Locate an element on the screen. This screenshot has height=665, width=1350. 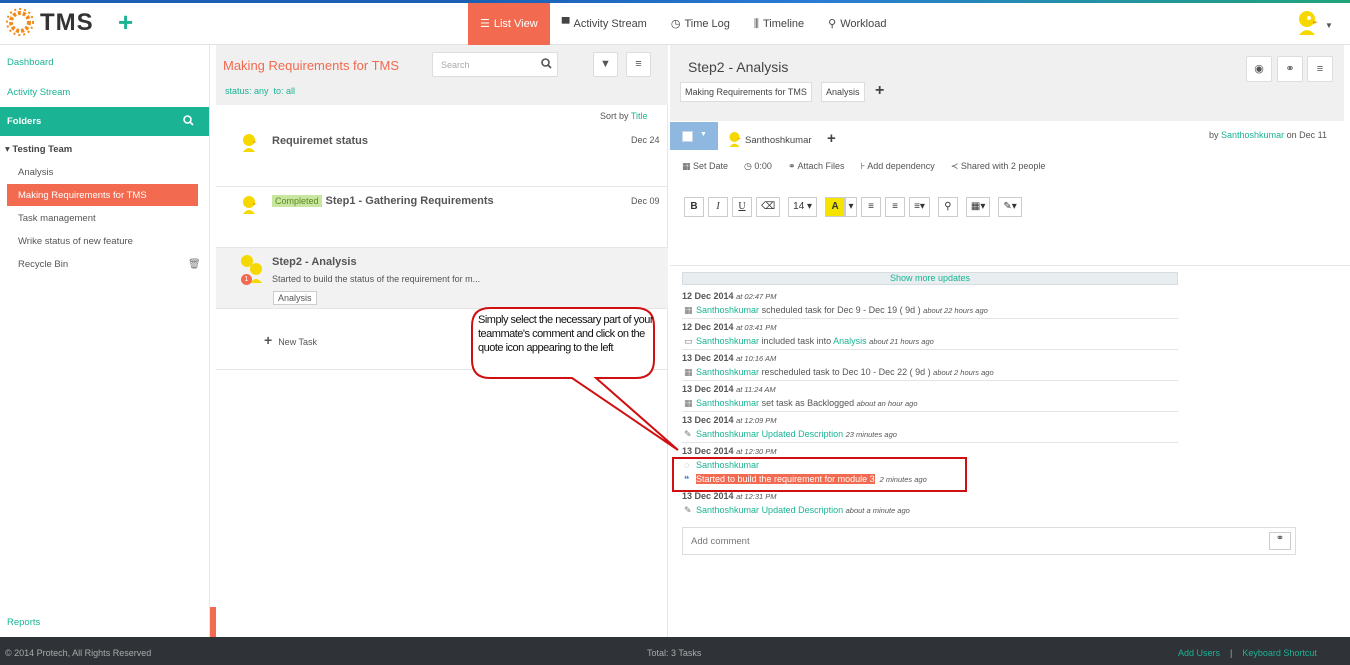
filter-button: ▼ is located at coordinates (605, 64).